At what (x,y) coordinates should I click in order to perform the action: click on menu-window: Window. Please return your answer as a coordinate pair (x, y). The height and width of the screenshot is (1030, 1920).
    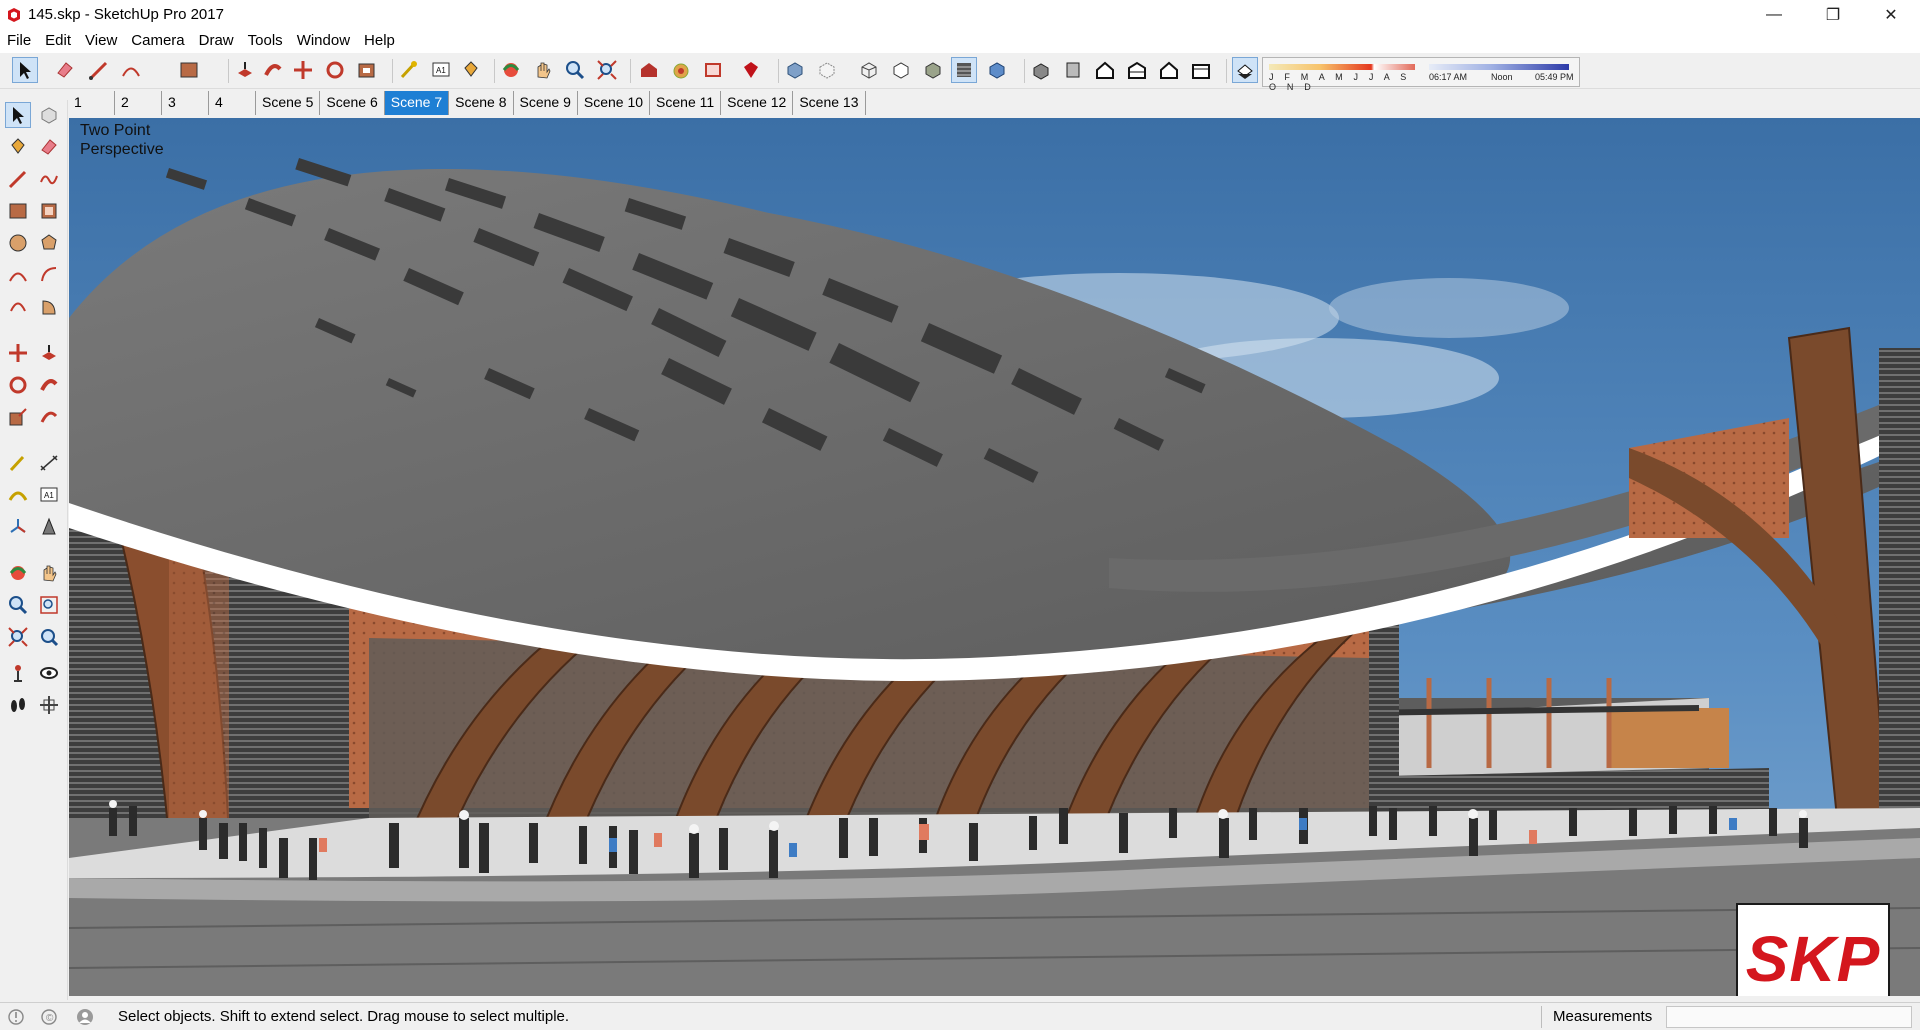
    Looking at the image, I should click on (323, 41).